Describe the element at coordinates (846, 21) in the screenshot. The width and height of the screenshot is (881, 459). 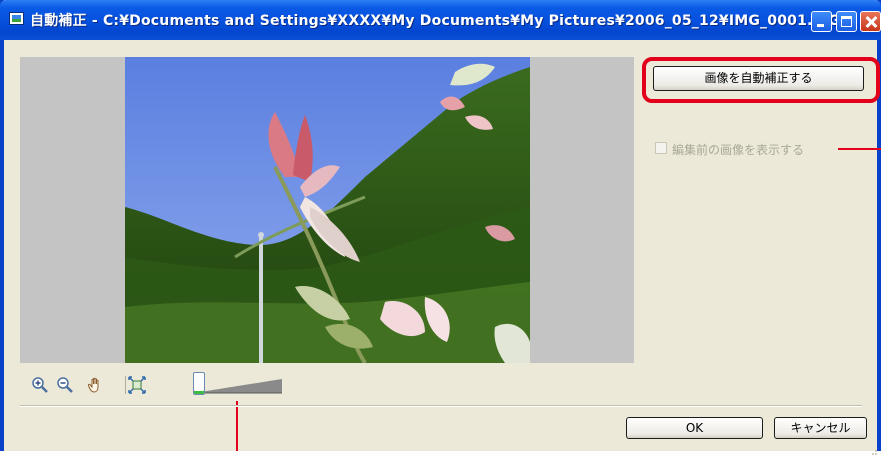
I see `maximize-button` at that location.